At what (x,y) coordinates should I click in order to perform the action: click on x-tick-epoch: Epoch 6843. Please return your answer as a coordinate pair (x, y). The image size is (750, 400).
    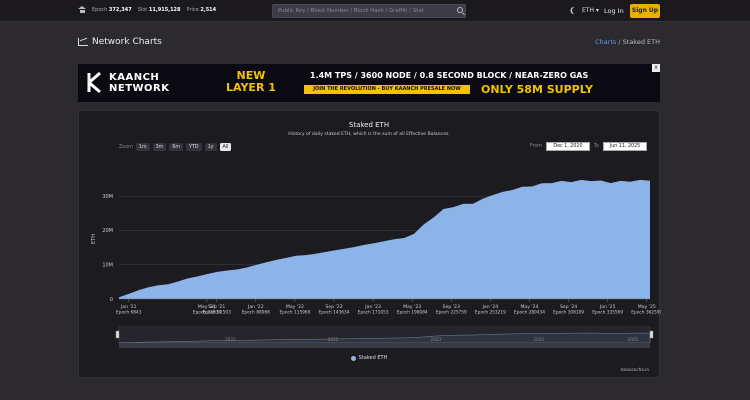
    Looking at the image, I should click on (129, 313).